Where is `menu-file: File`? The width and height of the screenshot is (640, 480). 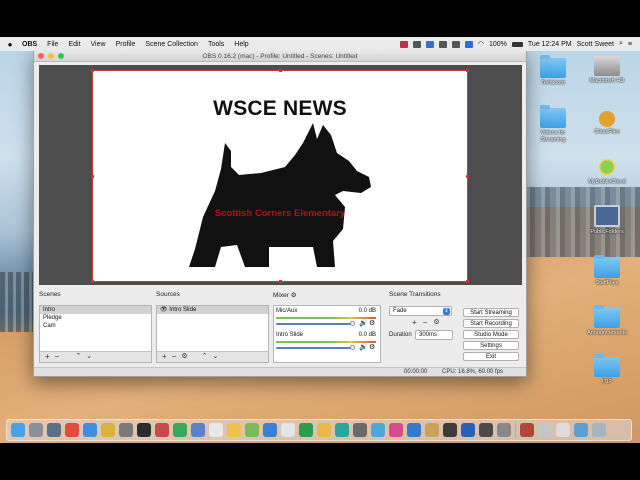 menu-file: File is located at coordinates (52, 44).